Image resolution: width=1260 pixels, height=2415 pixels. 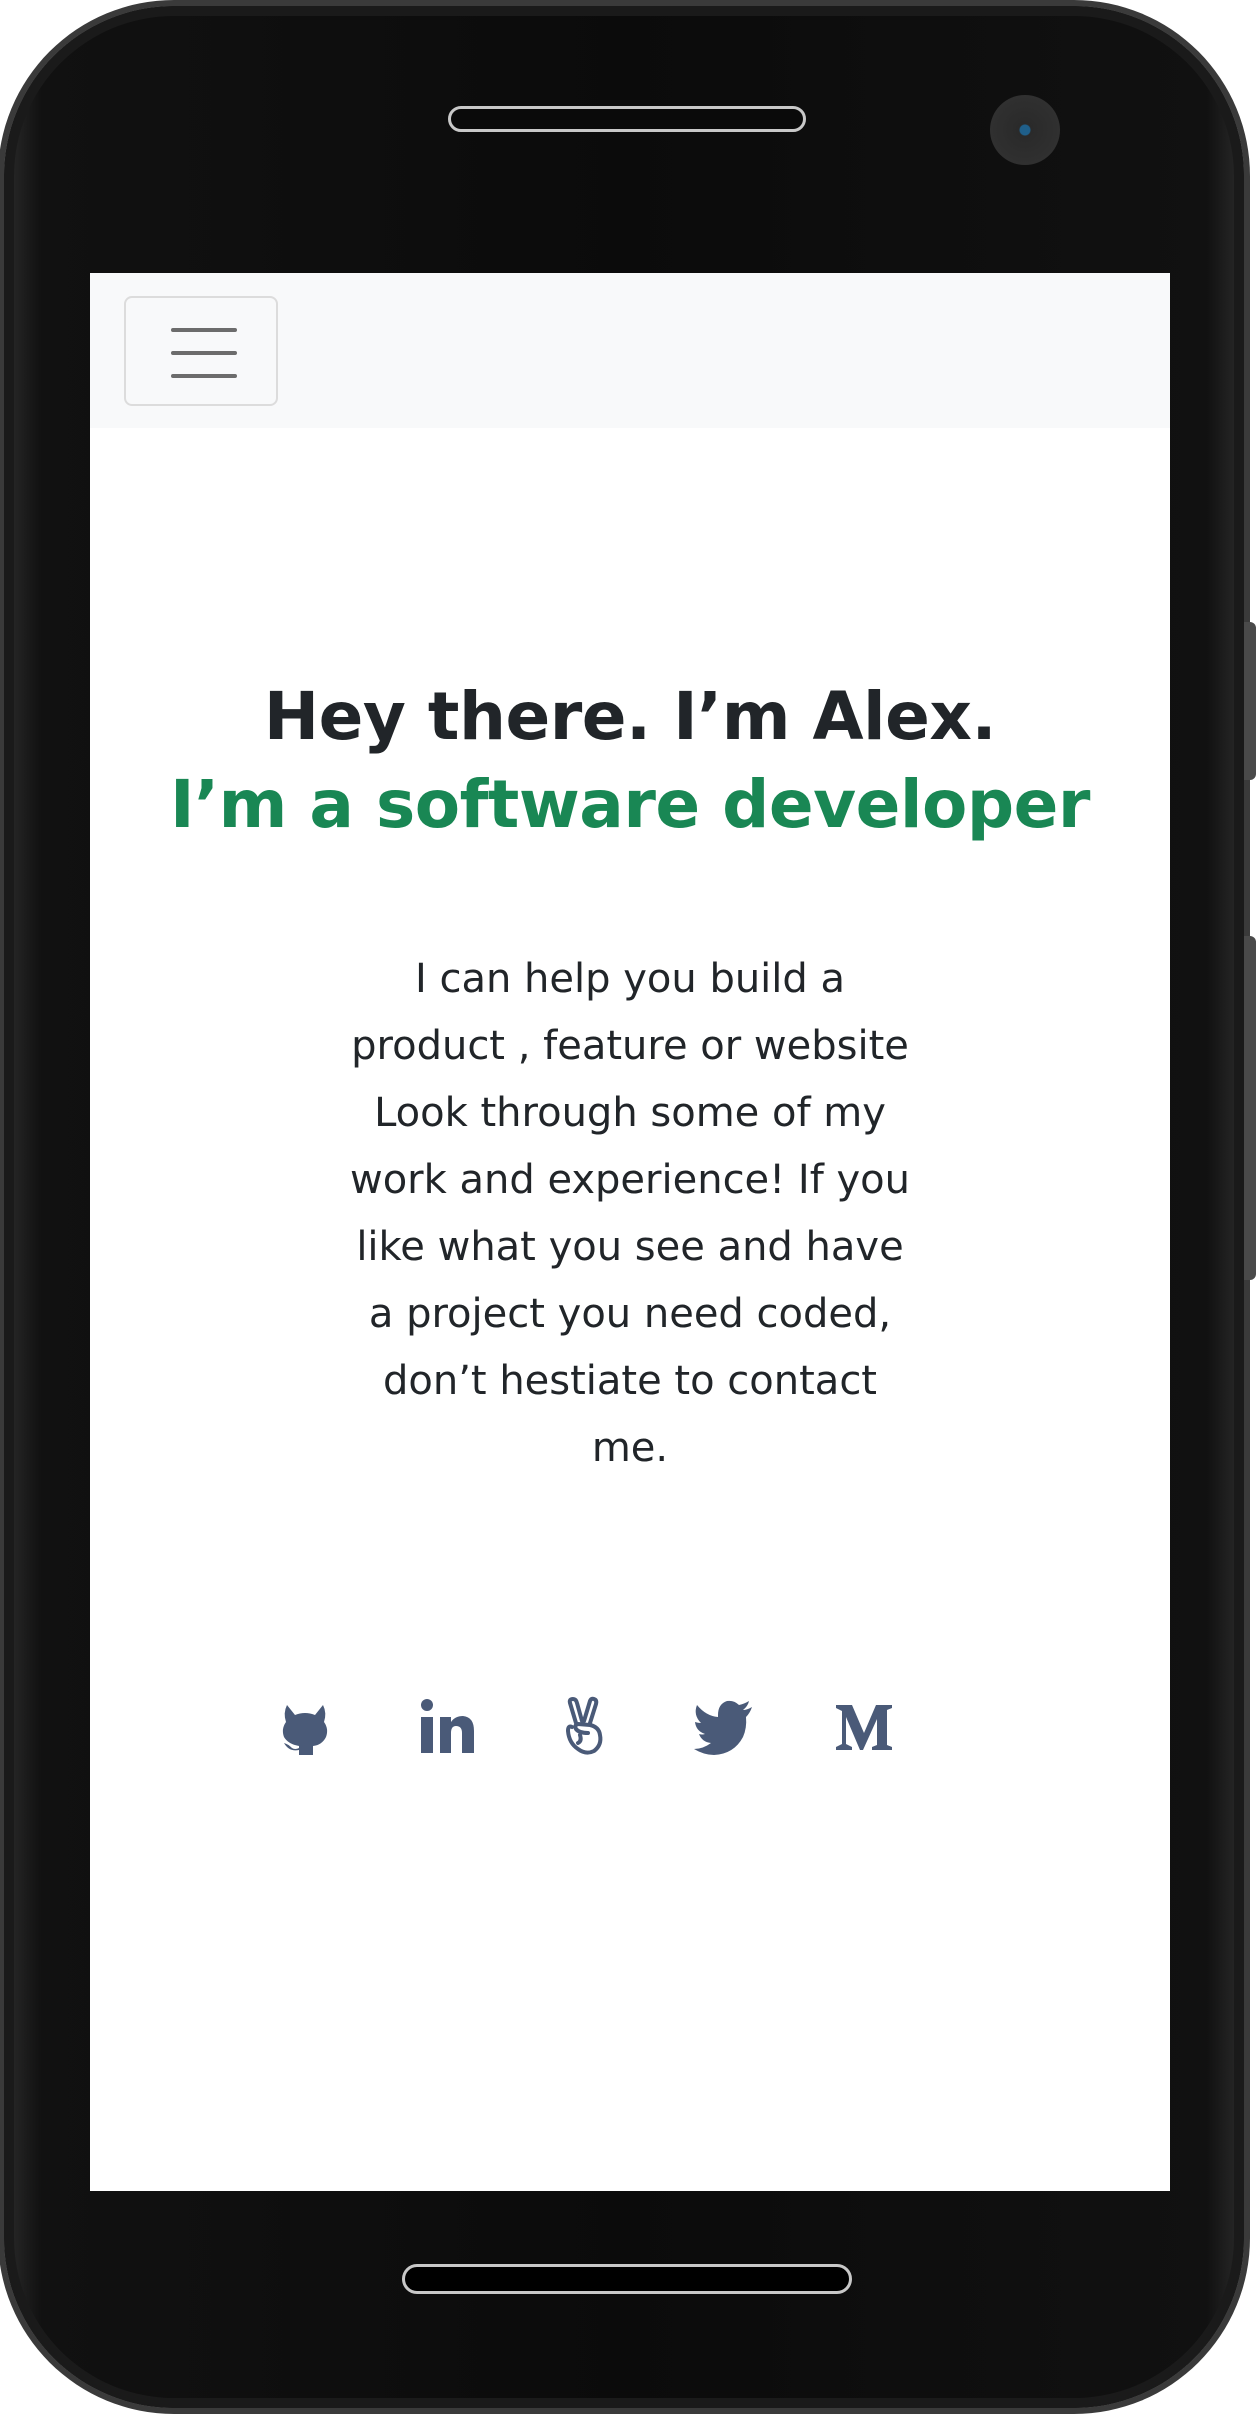 What do you see at coordinates (627, 119) in the screenshot?
I see `earpiece-speaker` at bounding box center [627, 119].